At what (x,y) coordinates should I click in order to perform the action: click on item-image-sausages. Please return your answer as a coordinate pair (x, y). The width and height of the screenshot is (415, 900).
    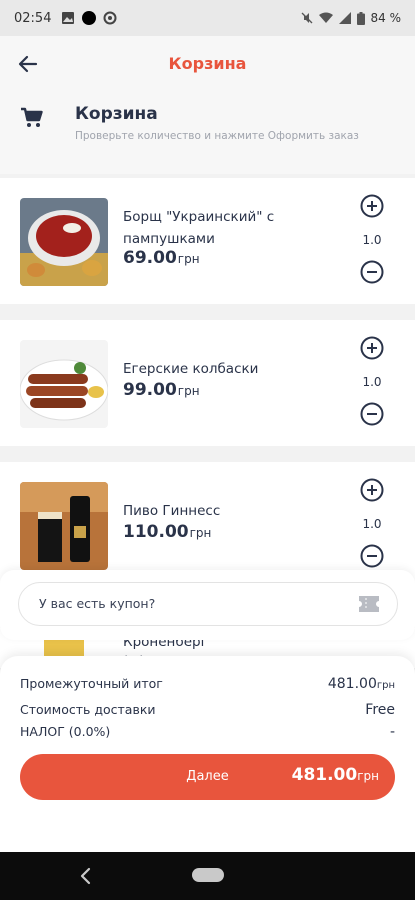
    Looking at the image, I should click on (64, 384).